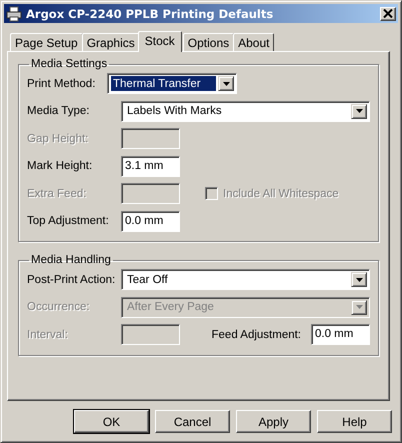 Image resolution: width=402 pixels, height=443 pixels. What do you see at coordinates (150, 166) in the screenshot?
I see `input-field: 3.1 mm` at bounding box center [150, 166].